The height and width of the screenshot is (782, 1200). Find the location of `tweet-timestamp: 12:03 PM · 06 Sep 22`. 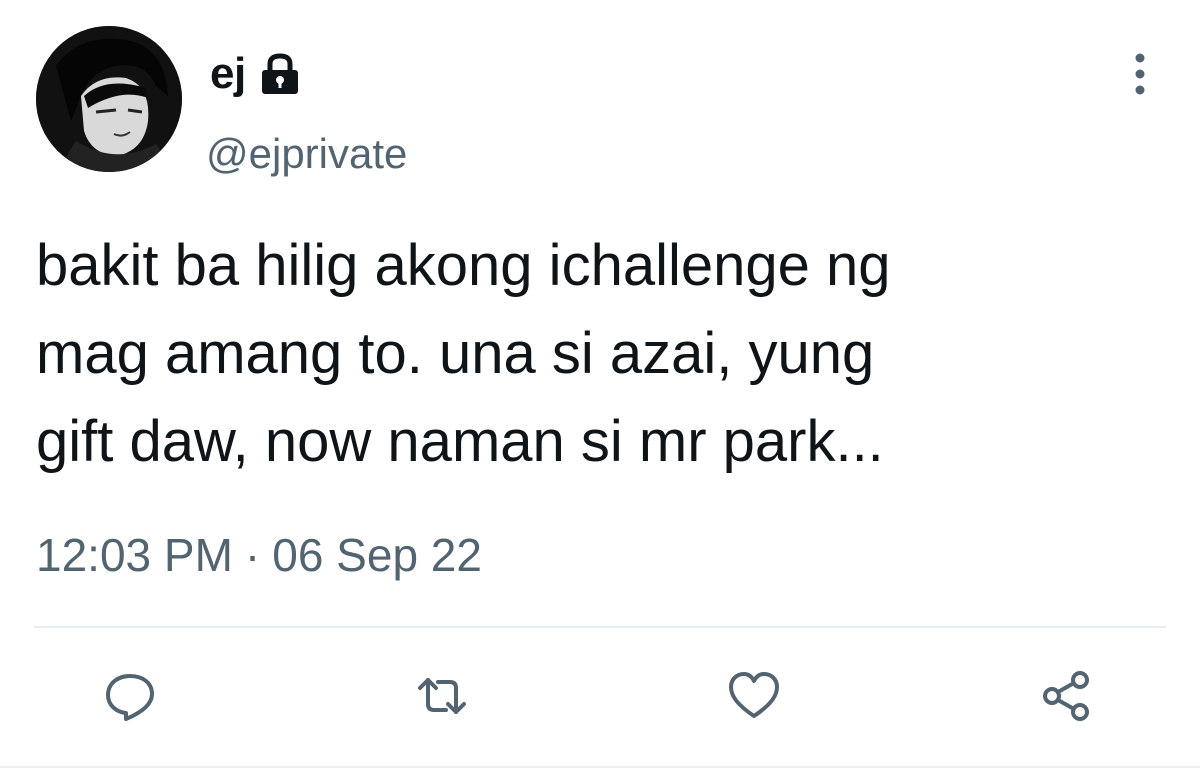

tweet-timestamp: 12:03 PM · 06 Sep 22 is located at coordinates (259, 555).